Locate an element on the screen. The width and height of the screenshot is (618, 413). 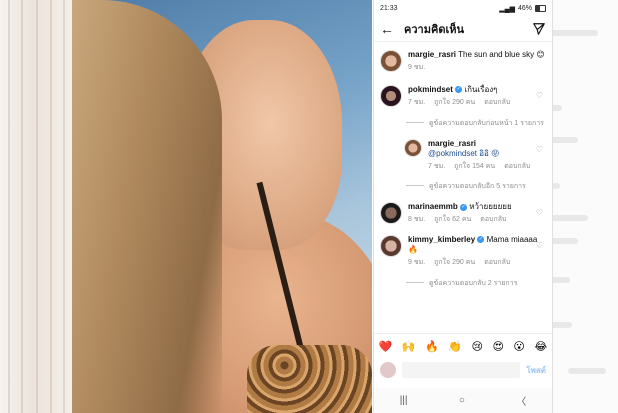
comment-input-row: โพสต์ is located at coordinates (463, 370).